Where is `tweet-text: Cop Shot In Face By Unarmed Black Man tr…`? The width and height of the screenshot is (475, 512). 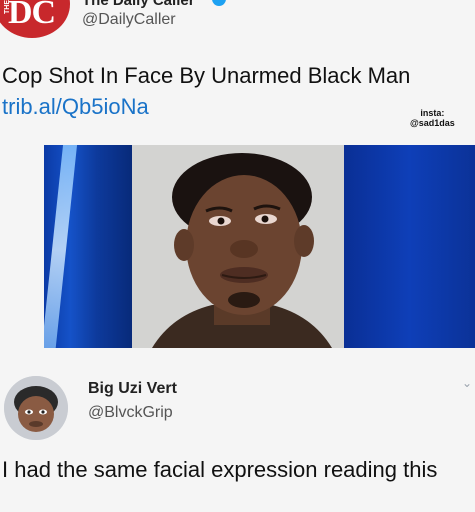
tweet-text: Cop Shot In Face By Unarmed Black Man tr… is located at coordinates (222, 91).